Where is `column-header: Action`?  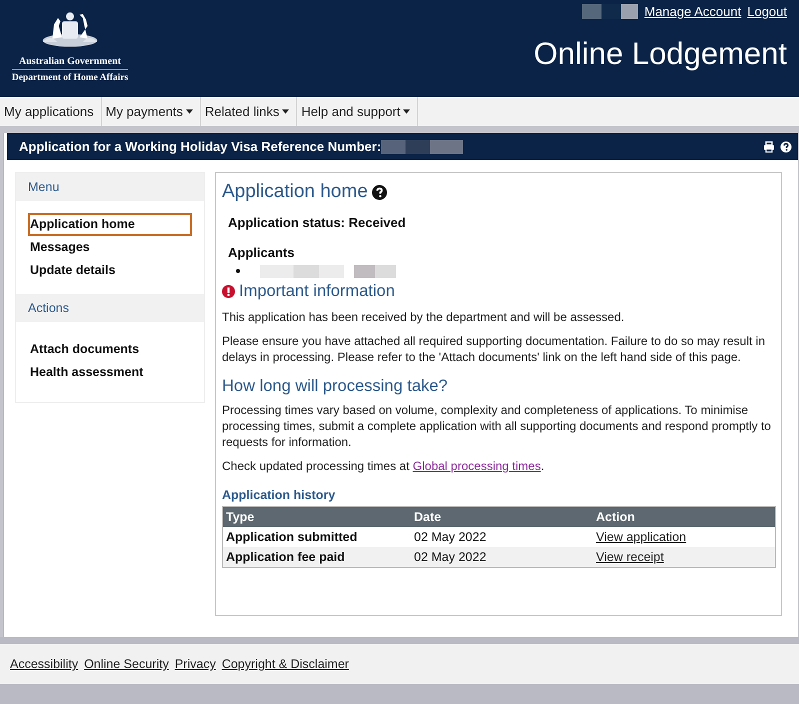 column-header: Action is located at coordinates (684, 516).